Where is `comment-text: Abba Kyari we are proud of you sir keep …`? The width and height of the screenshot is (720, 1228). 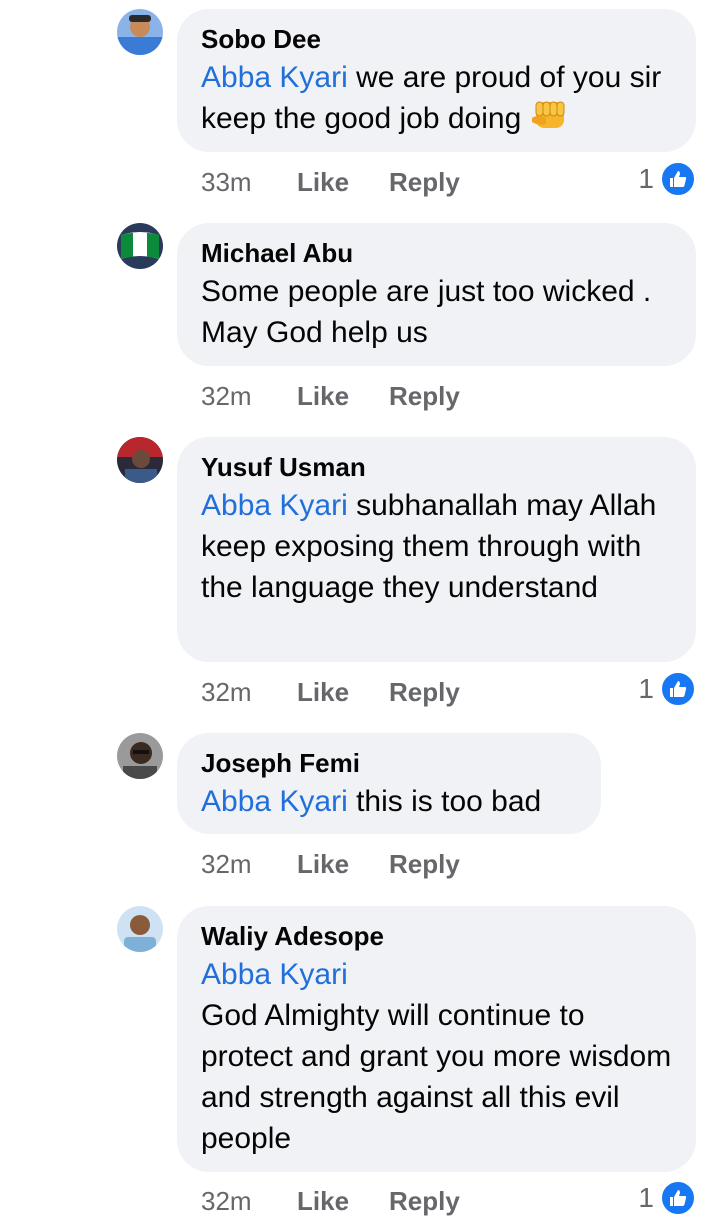
comment-text: Abba Kyari we are proud of you sir keep … is located at coordinates (436, 101).